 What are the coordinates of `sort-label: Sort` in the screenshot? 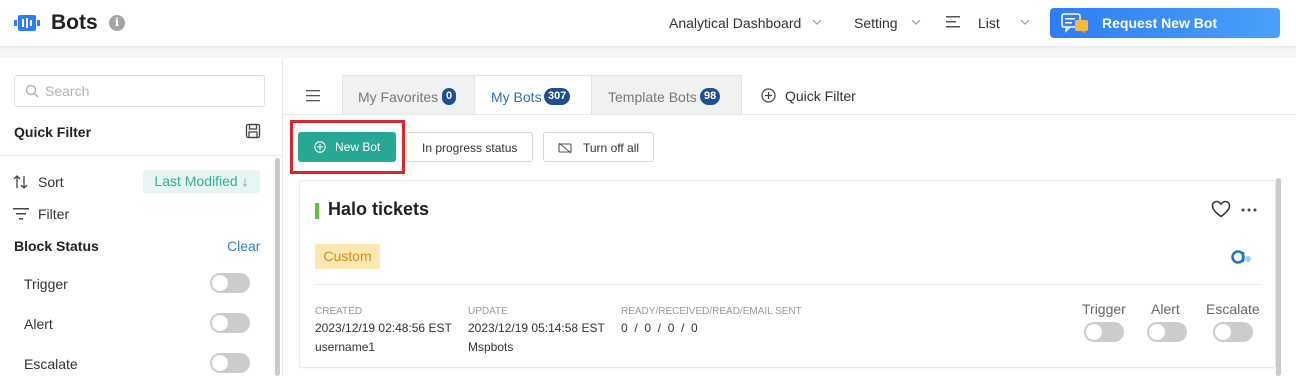 It's located at (51, 182).